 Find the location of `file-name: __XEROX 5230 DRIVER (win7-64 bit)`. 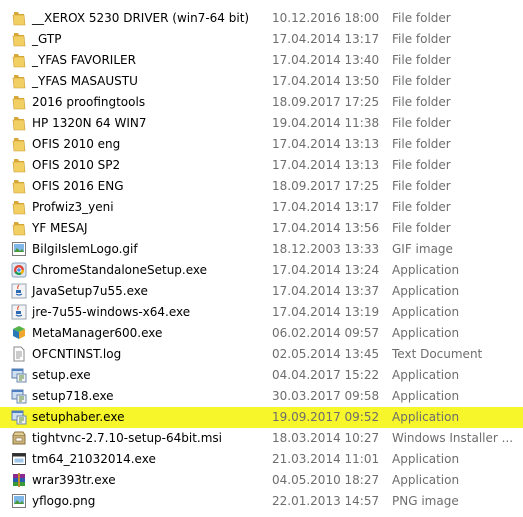

file-name: __XEROX 5230 DRIVER (win7-64 bit) is located at coordinates (141, 18).